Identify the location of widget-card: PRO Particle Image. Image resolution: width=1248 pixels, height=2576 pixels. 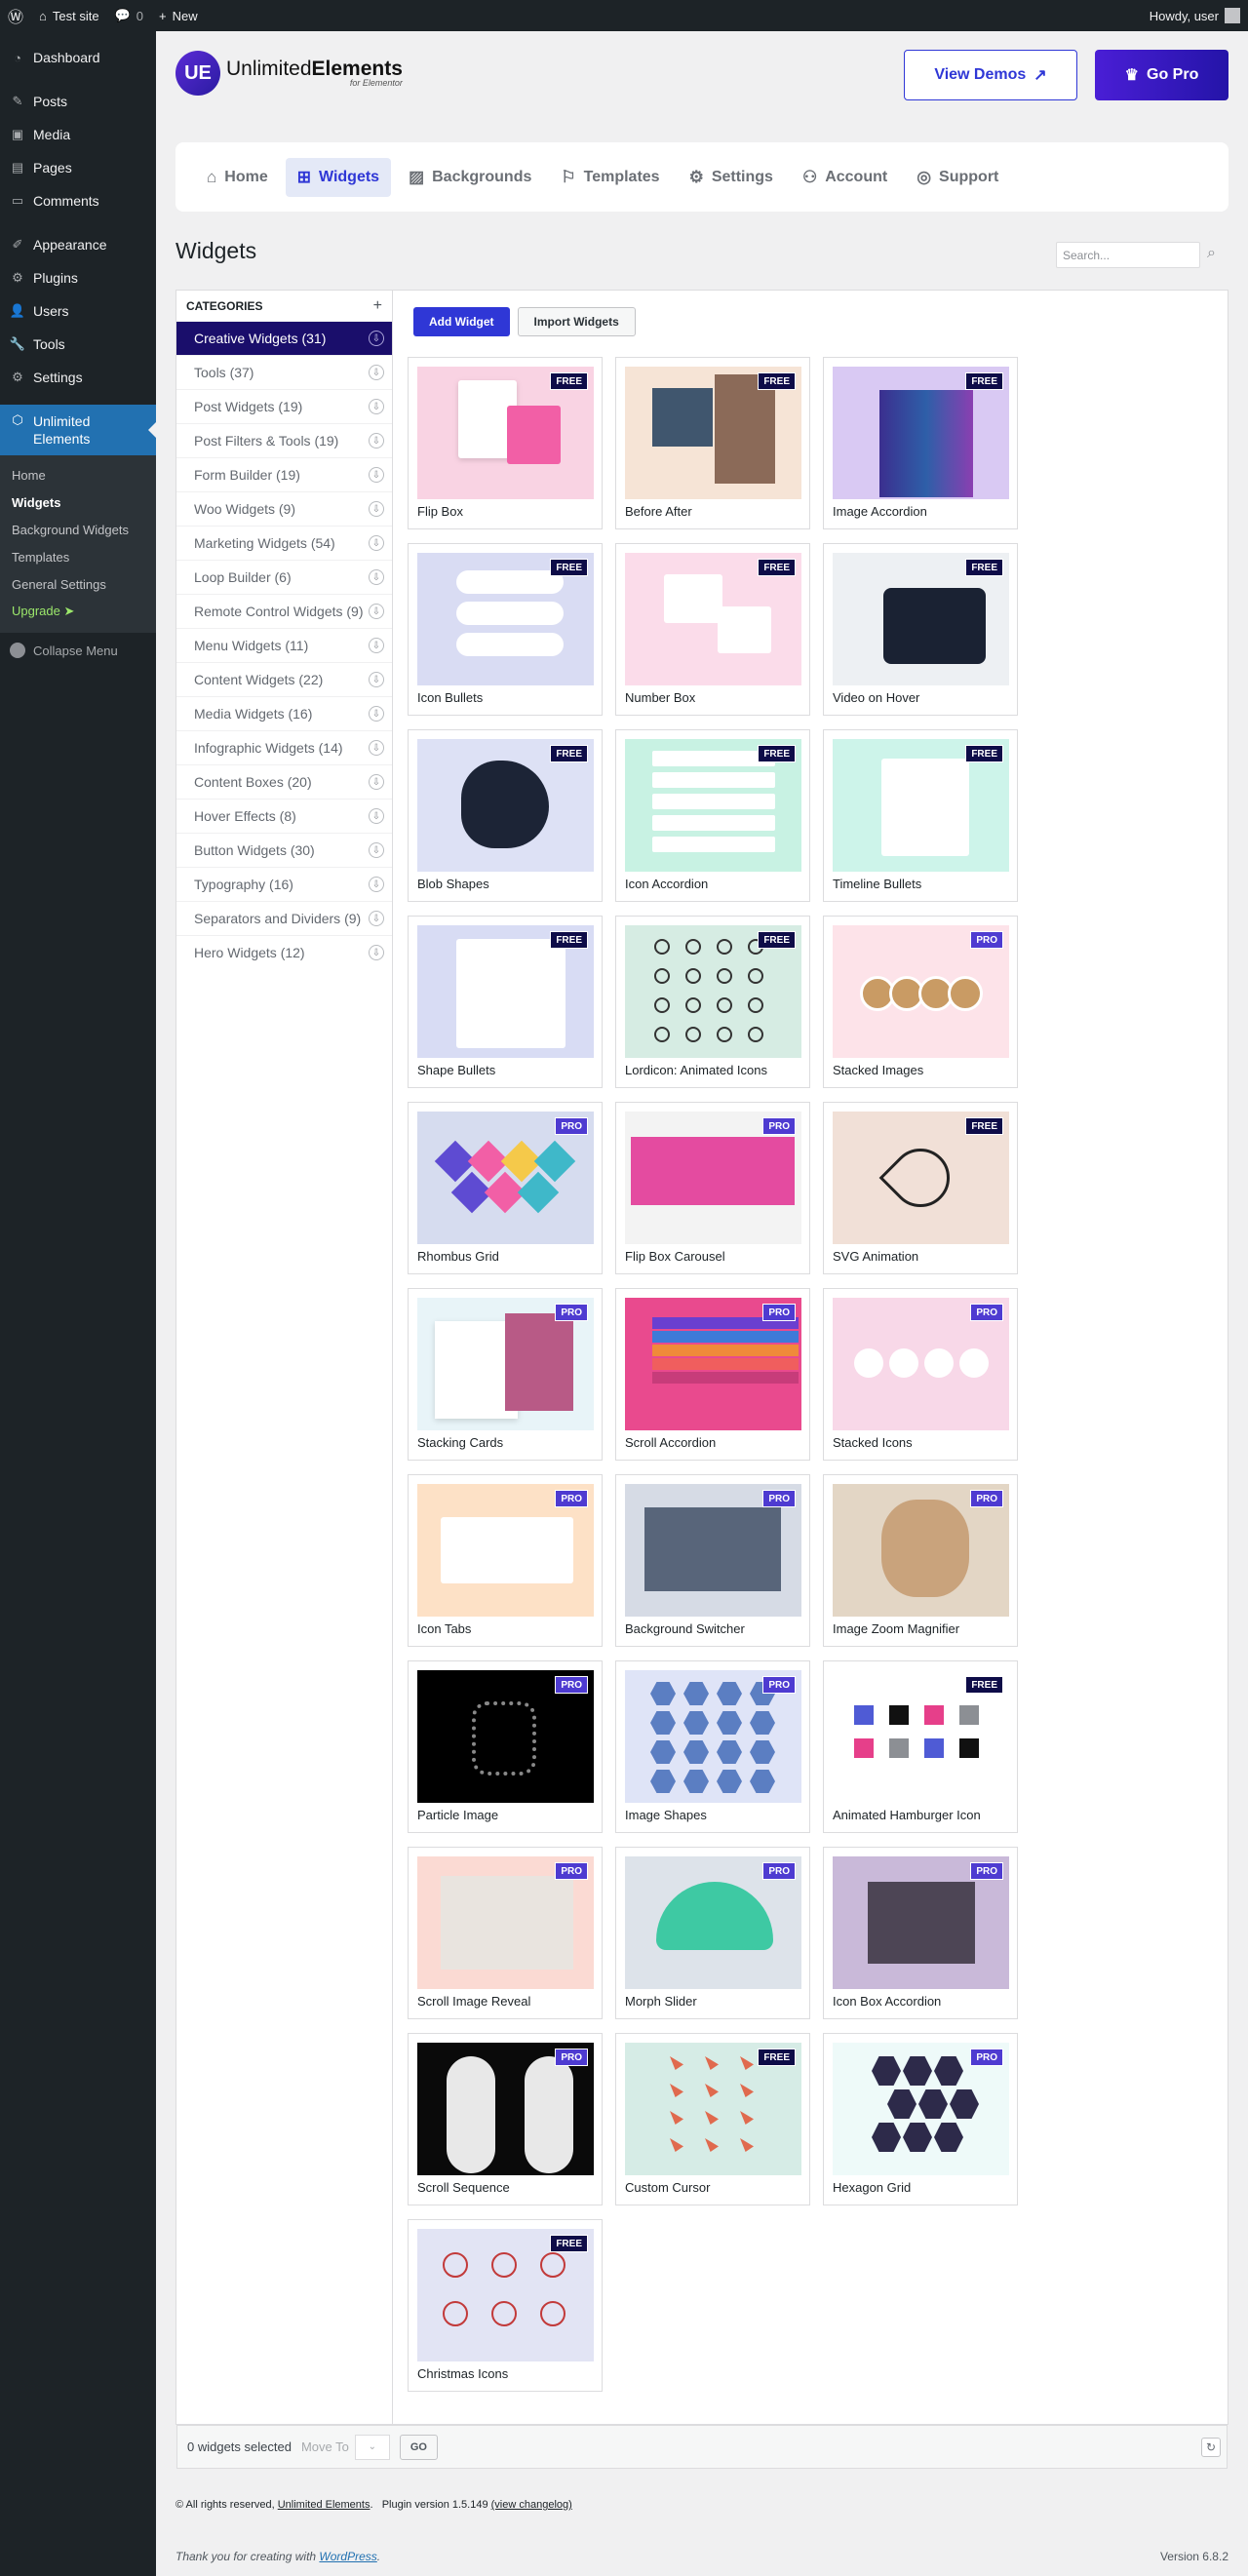
(505, 1746).